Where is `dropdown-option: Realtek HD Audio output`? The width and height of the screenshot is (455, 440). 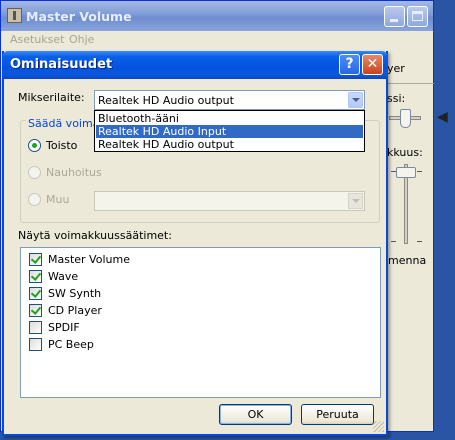 dropdown-option: Realtek HD Audio output is located at coordinates (229, 144).